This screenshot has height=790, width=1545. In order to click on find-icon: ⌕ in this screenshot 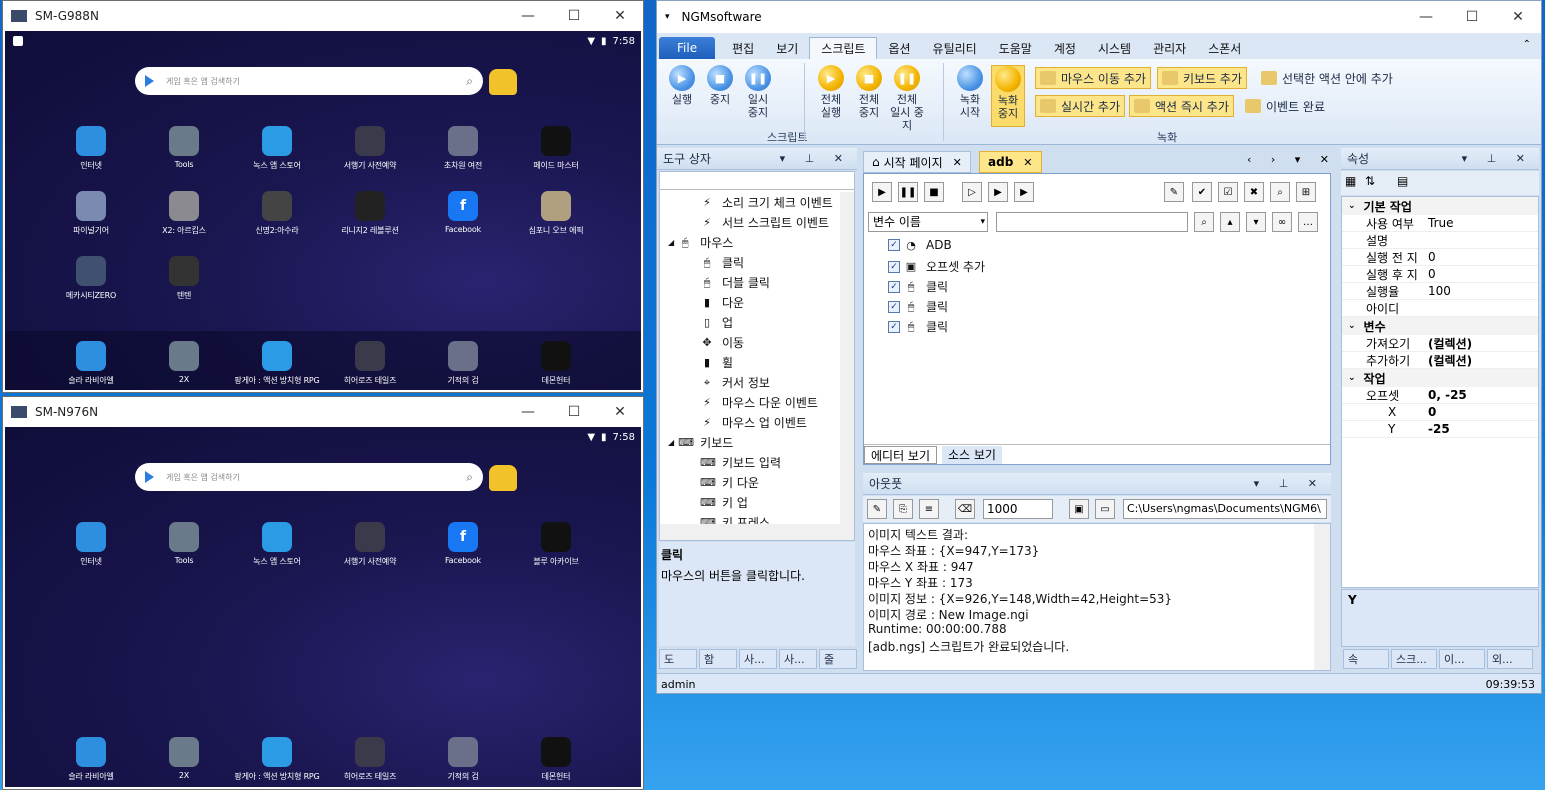, I will do `click(1280, 192)`.